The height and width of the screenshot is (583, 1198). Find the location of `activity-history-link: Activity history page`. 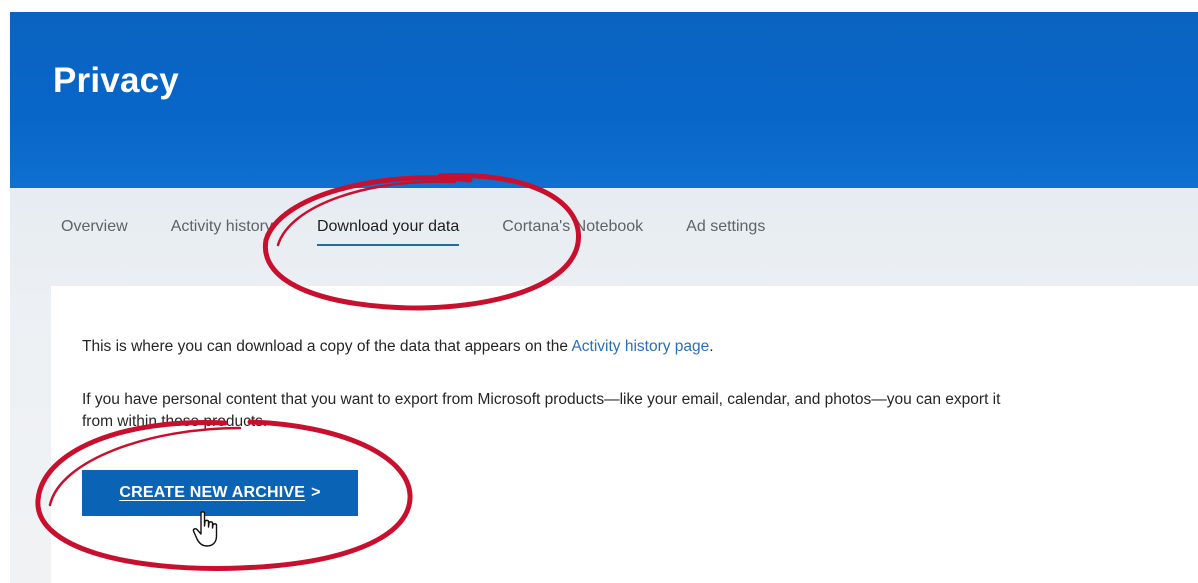

activity-history-link: Activity history page is located at coordinates (640, 346).